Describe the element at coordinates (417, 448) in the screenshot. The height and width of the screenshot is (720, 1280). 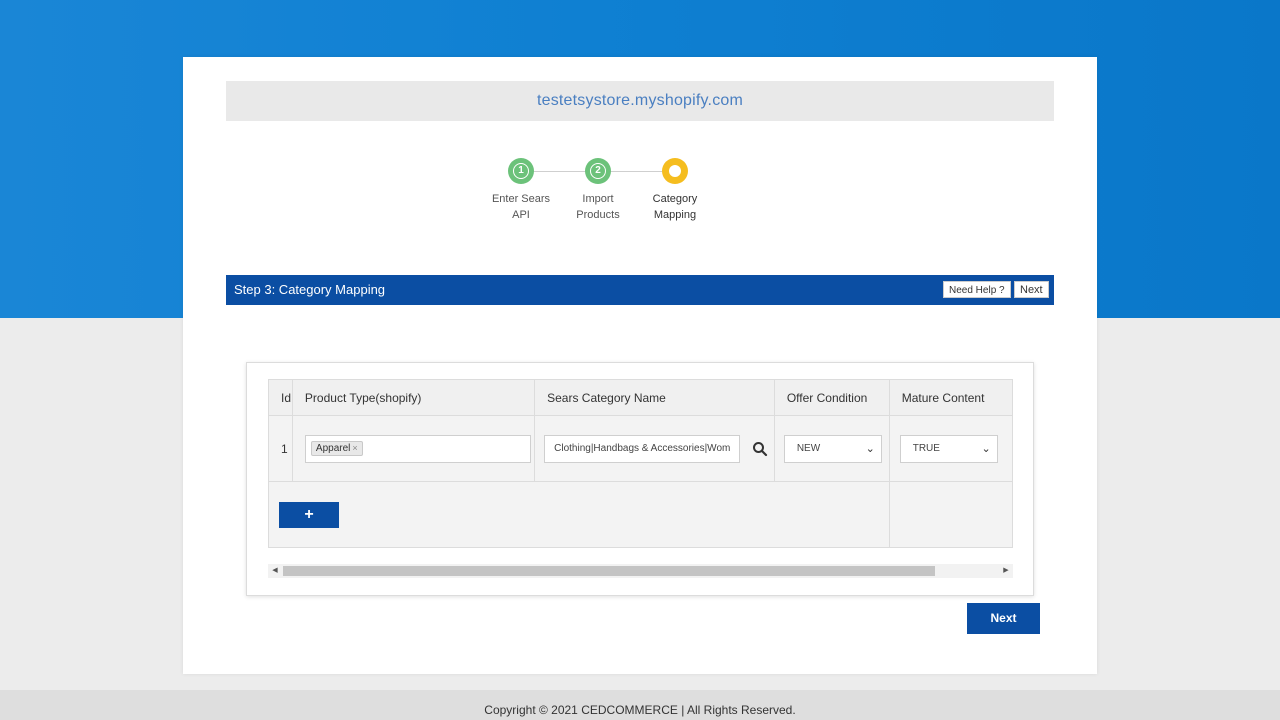
I see `product-type-input: Apparel ×` at that location.